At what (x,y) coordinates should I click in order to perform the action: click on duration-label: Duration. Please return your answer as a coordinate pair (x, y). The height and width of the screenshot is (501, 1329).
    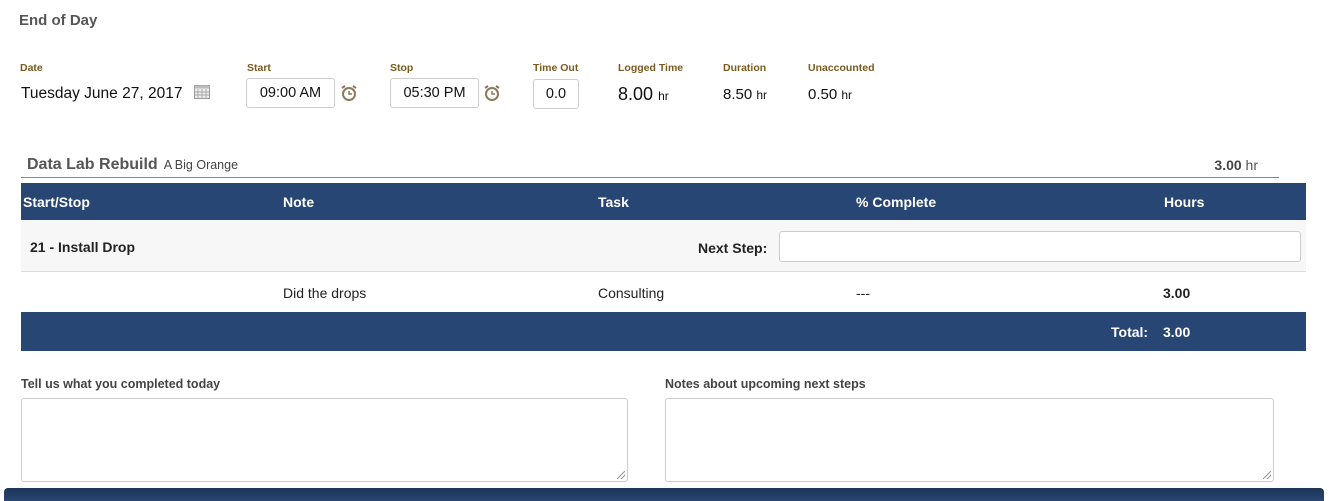
    Looking at the image, I should click on (745, 68).